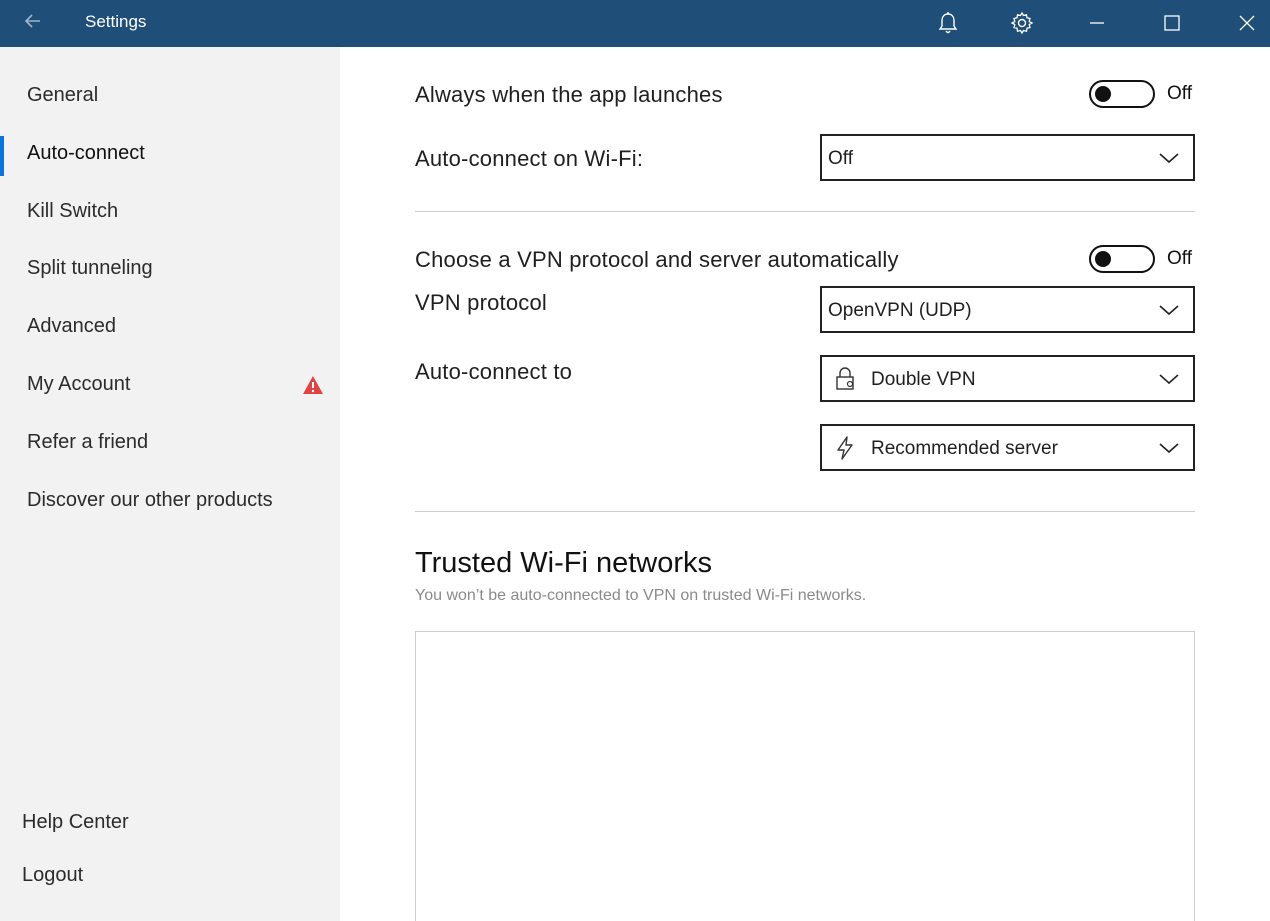 The height and width of the screenshot is (921, 1270). What do you see at coordinates (170, 875) in the screenshot?
I see `sidebar-item-logout: Logout` at bounding box center [170, 875].